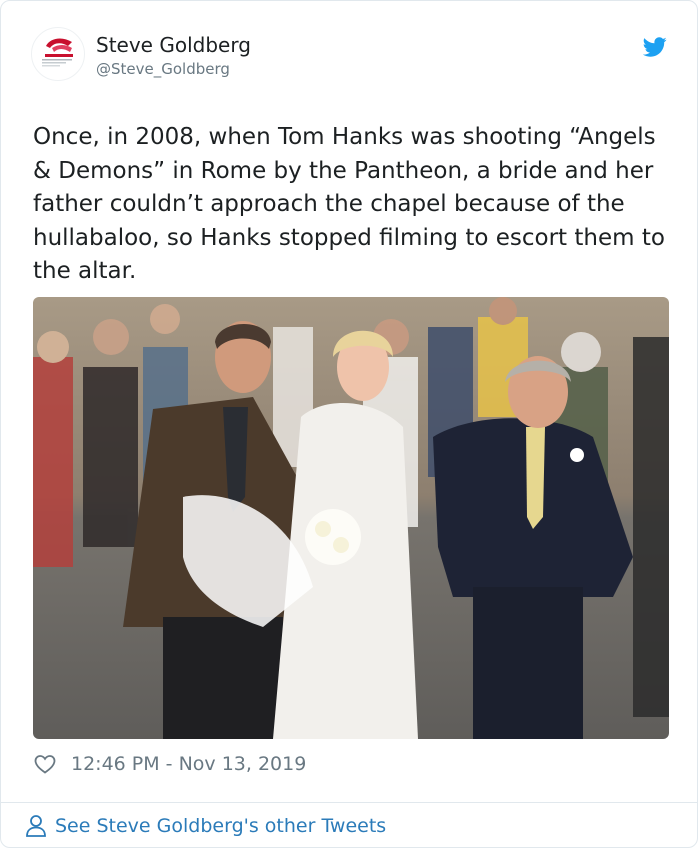 This screenshot has width=700, height=850. Describe the element at coordinates (173, 45) in the screenshot. I see `author-display-name: Steve Goldberg` at that location.